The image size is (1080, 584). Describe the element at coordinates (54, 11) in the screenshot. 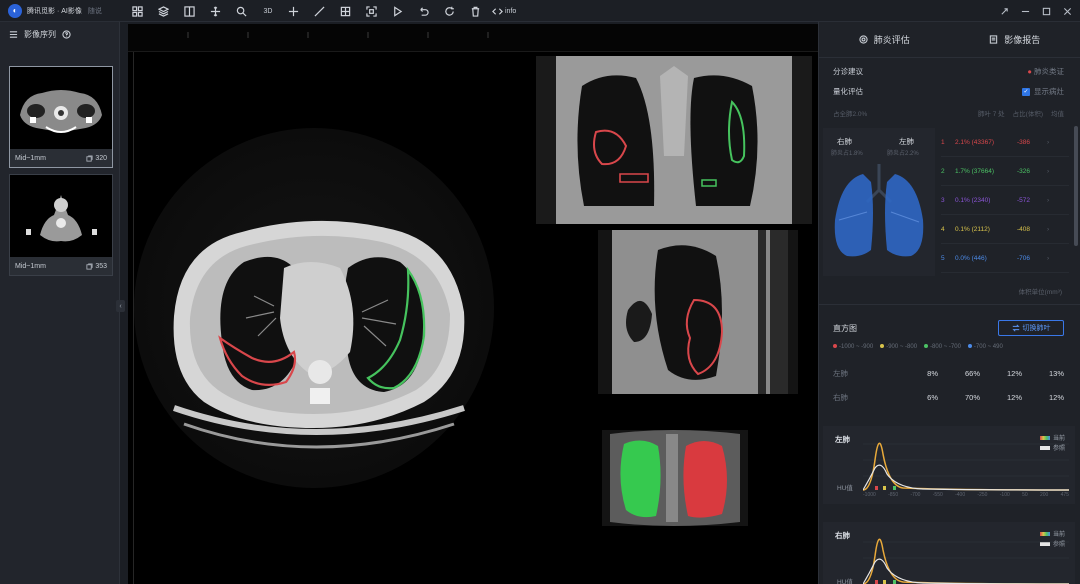

I see `app-title: 腾讯觅影 · AI影像` at that location.